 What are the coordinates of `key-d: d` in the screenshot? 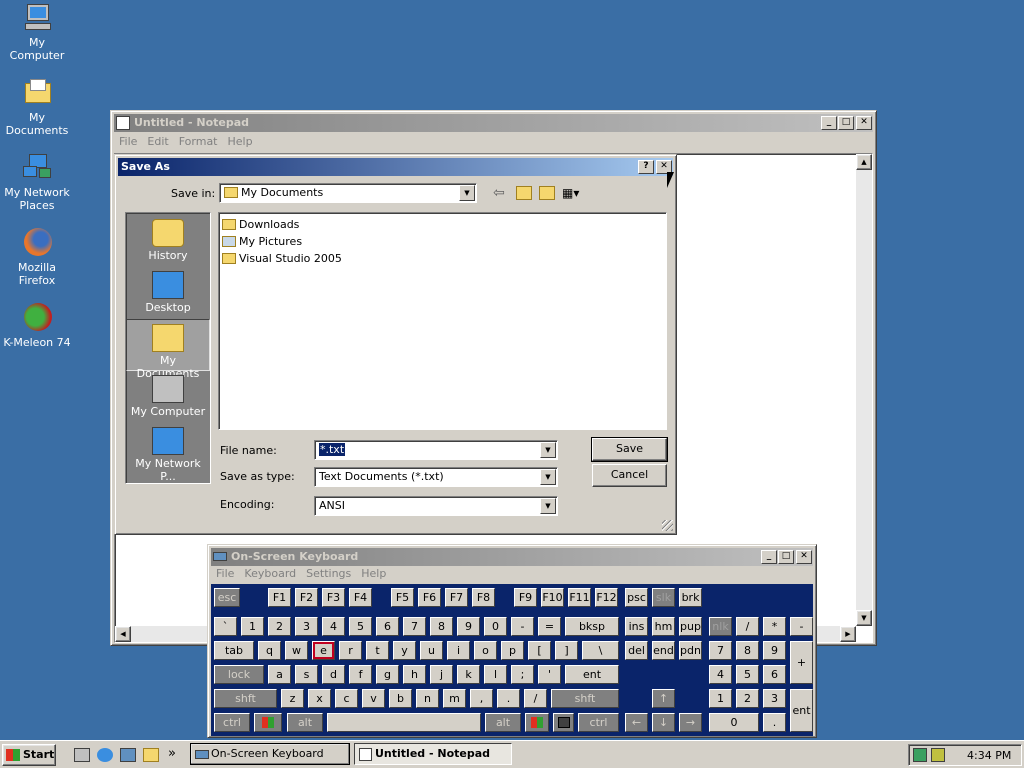 It's located at (333, 674).